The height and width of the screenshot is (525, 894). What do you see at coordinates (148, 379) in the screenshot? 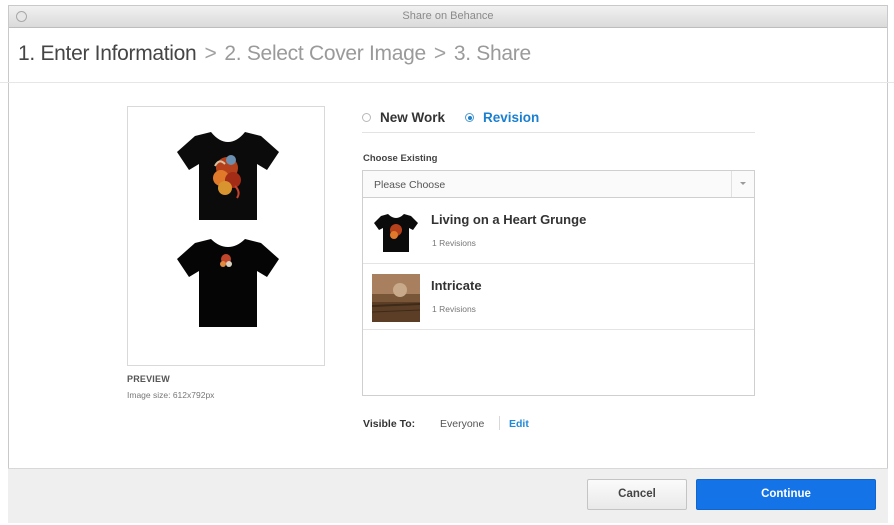
I see `preview-label: PREVIEW` at bounding box center [148, 379].